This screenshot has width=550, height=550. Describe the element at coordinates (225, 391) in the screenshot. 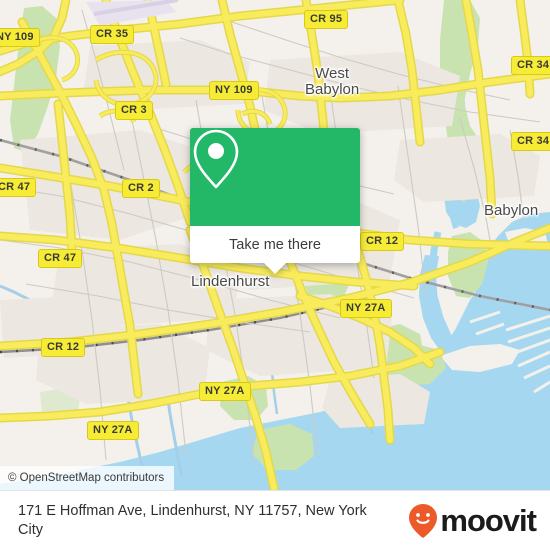

I see `shield-ny-27a-center: NY 27A` at that location.